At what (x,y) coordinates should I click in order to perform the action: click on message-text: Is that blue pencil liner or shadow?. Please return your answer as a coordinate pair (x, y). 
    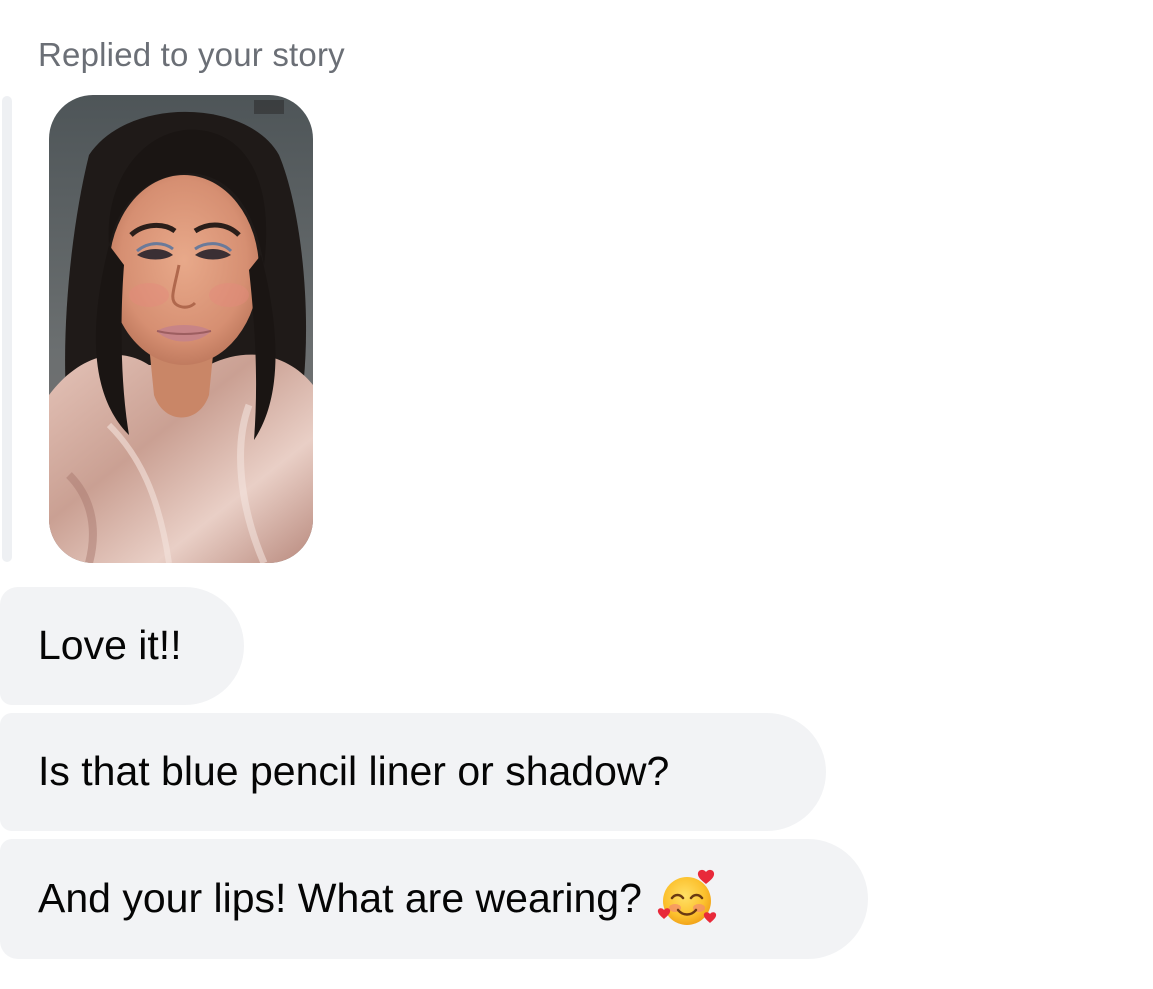
    Looking at the image, I should click on (354, 771).